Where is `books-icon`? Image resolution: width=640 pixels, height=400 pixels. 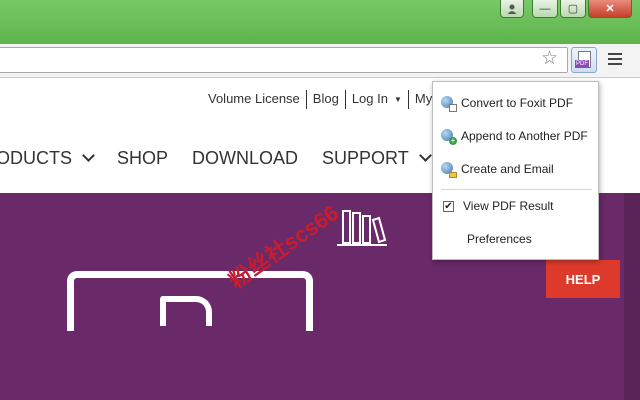
books-icon is located at coordinates (362, 228).